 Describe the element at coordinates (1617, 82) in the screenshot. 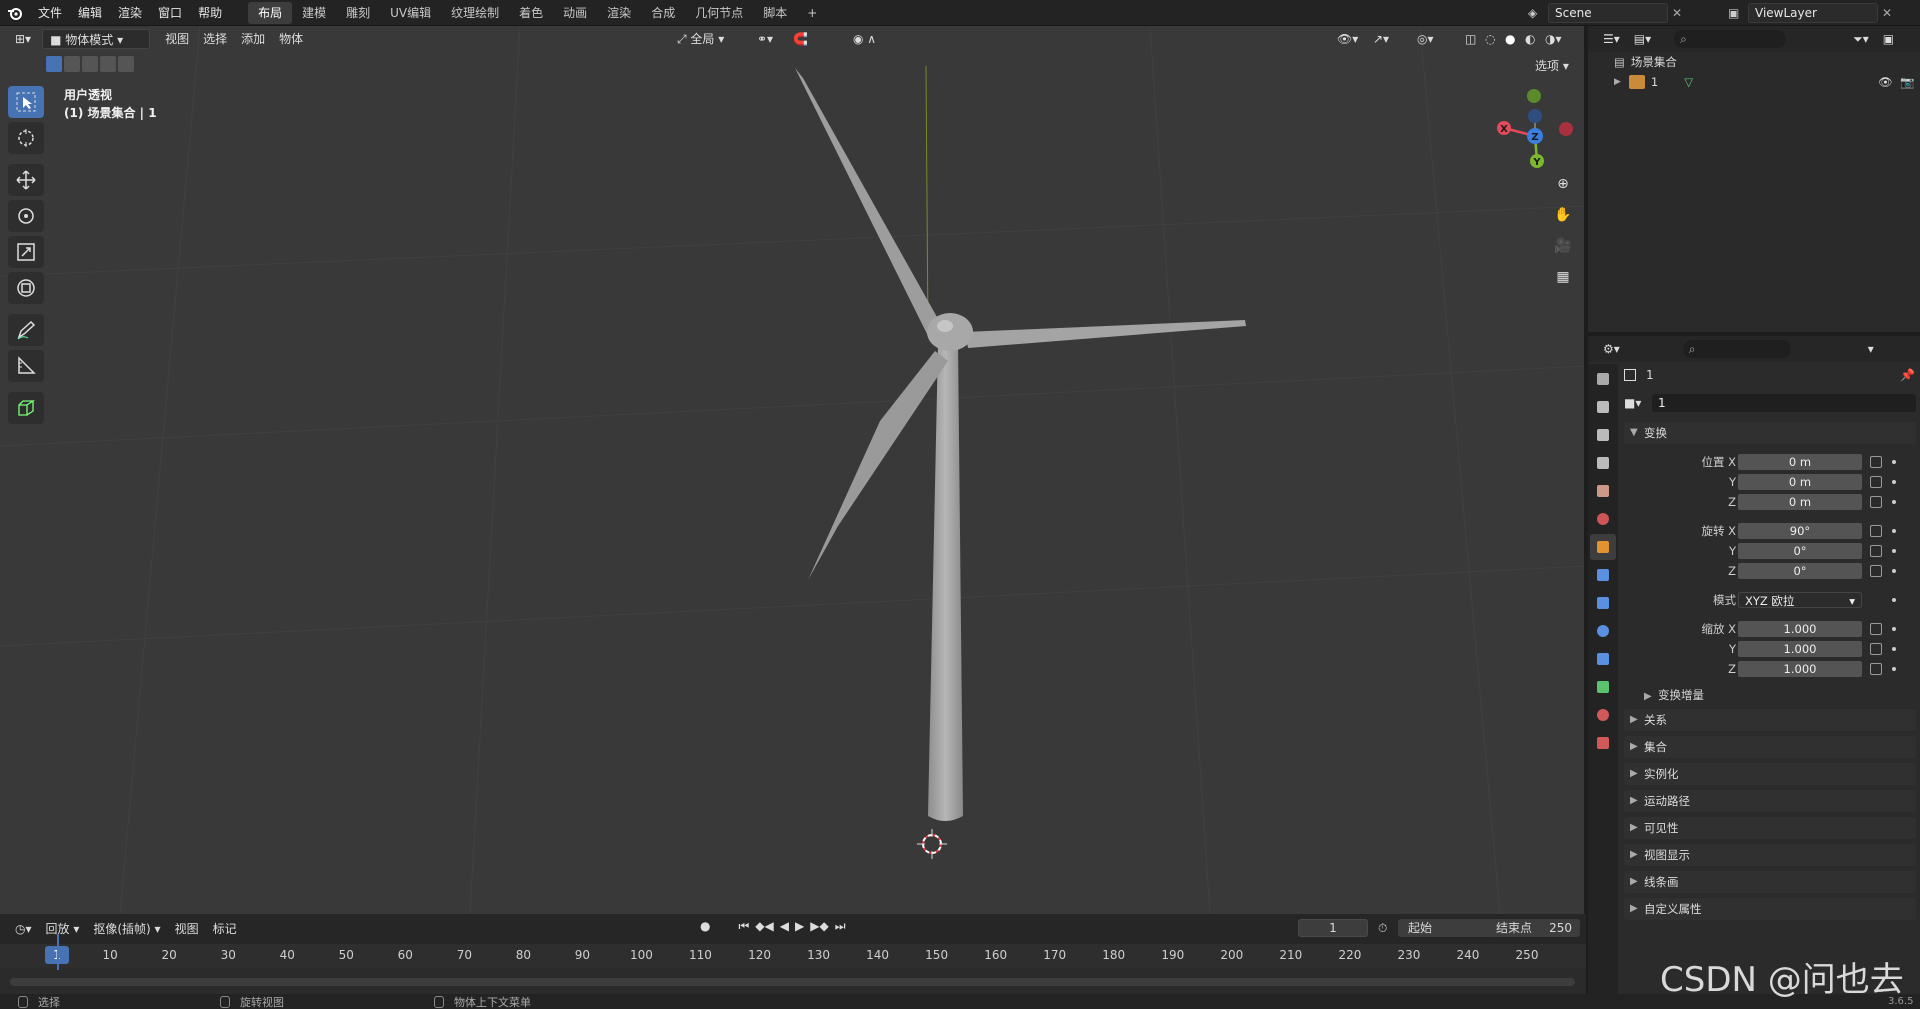

I see `expand-chevron-icon: ▶` at that location.